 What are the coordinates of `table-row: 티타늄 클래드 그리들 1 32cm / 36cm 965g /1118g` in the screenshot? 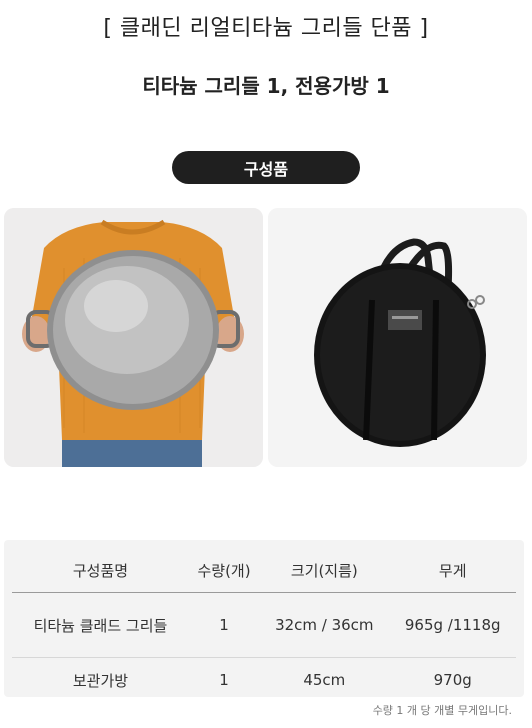 It's located at (264, 625).